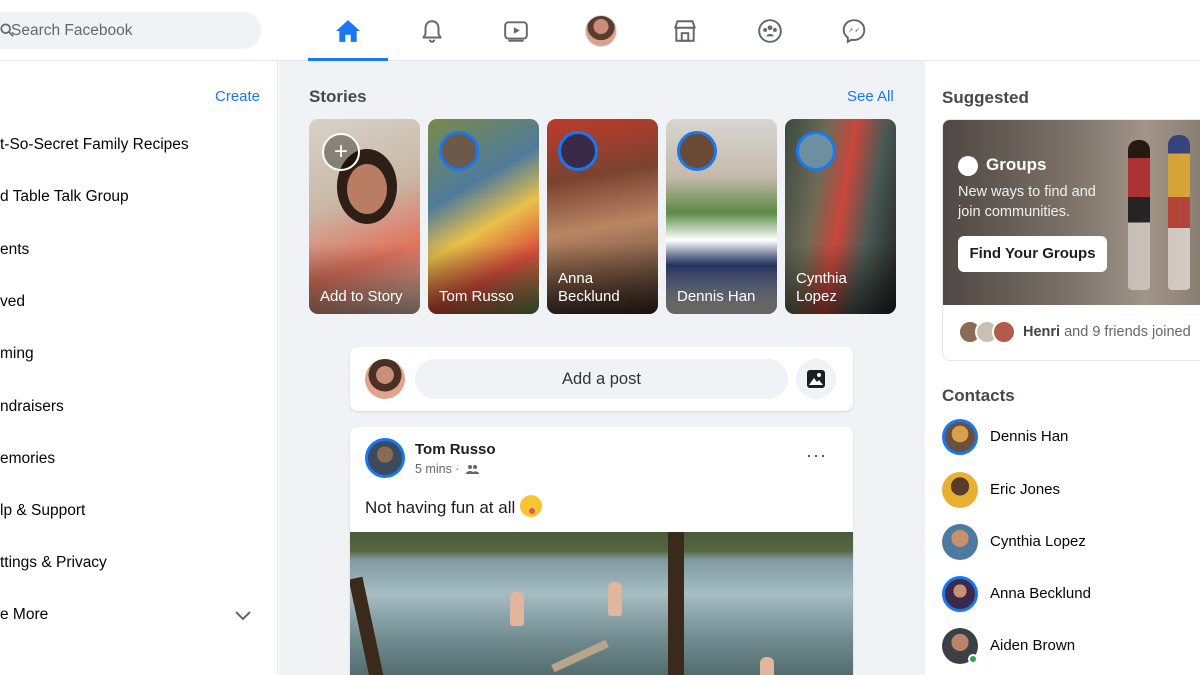 This screenshot has width=1200, height=675. What do you see at coordinates (12, 302) in the screenshot?
I see `sidebar-item-saved: ved` at bounding box center [12, 302].